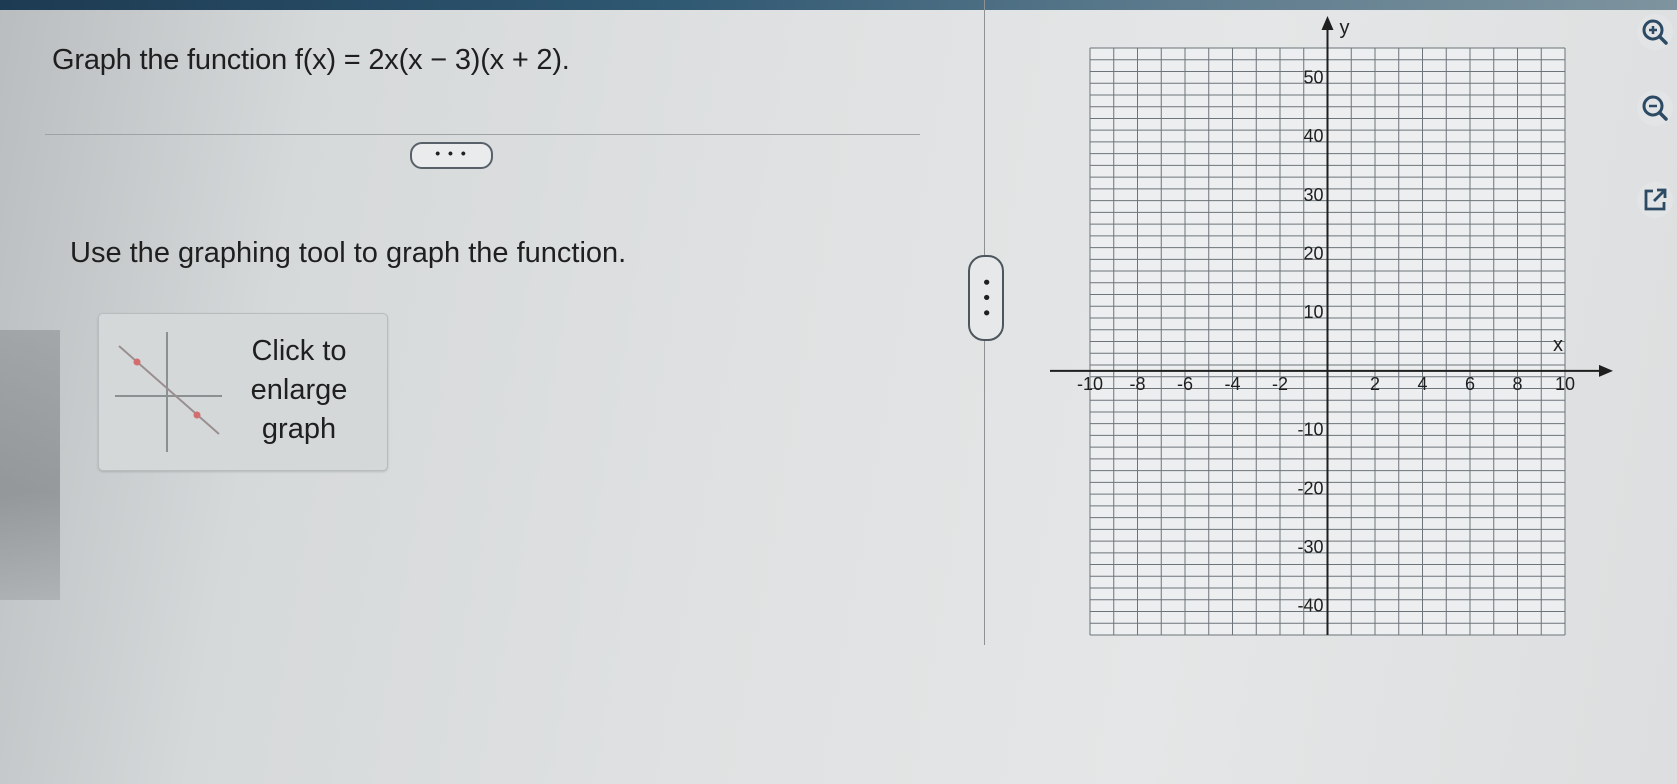 Image resolution: width=1677 pixels, height=784 pixels. Describe the element at coordinates (1517, 384) in the screenshot. I see `x-tick-label: 8` at that location.